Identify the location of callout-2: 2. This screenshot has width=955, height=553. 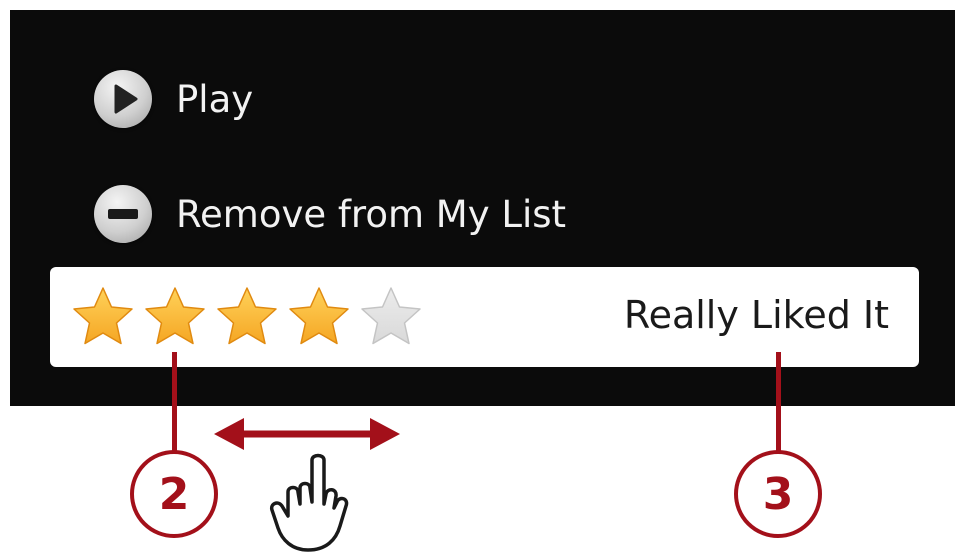
(174, 494).